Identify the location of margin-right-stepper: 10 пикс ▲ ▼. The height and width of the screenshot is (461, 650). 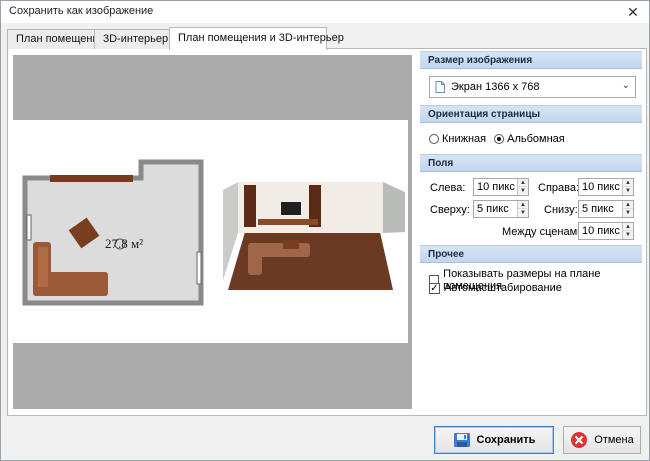
(606, 187).